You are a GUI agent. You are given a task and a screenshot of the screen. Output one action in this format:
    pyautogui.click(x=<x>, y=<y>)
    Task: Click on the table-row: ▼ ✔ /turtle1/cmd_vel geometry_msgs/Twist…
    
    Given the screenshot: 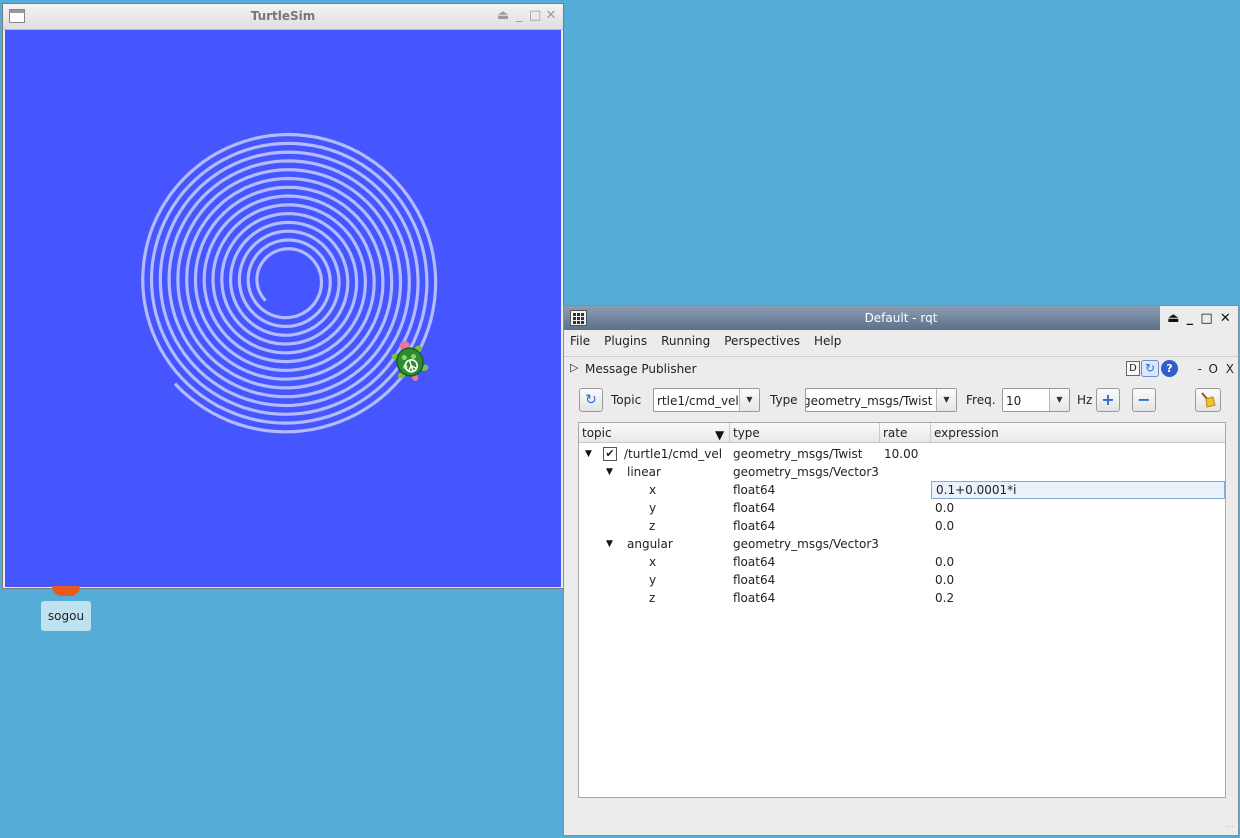 What is the action you would take?
    pyautogui.click(x=902, y=454)
    